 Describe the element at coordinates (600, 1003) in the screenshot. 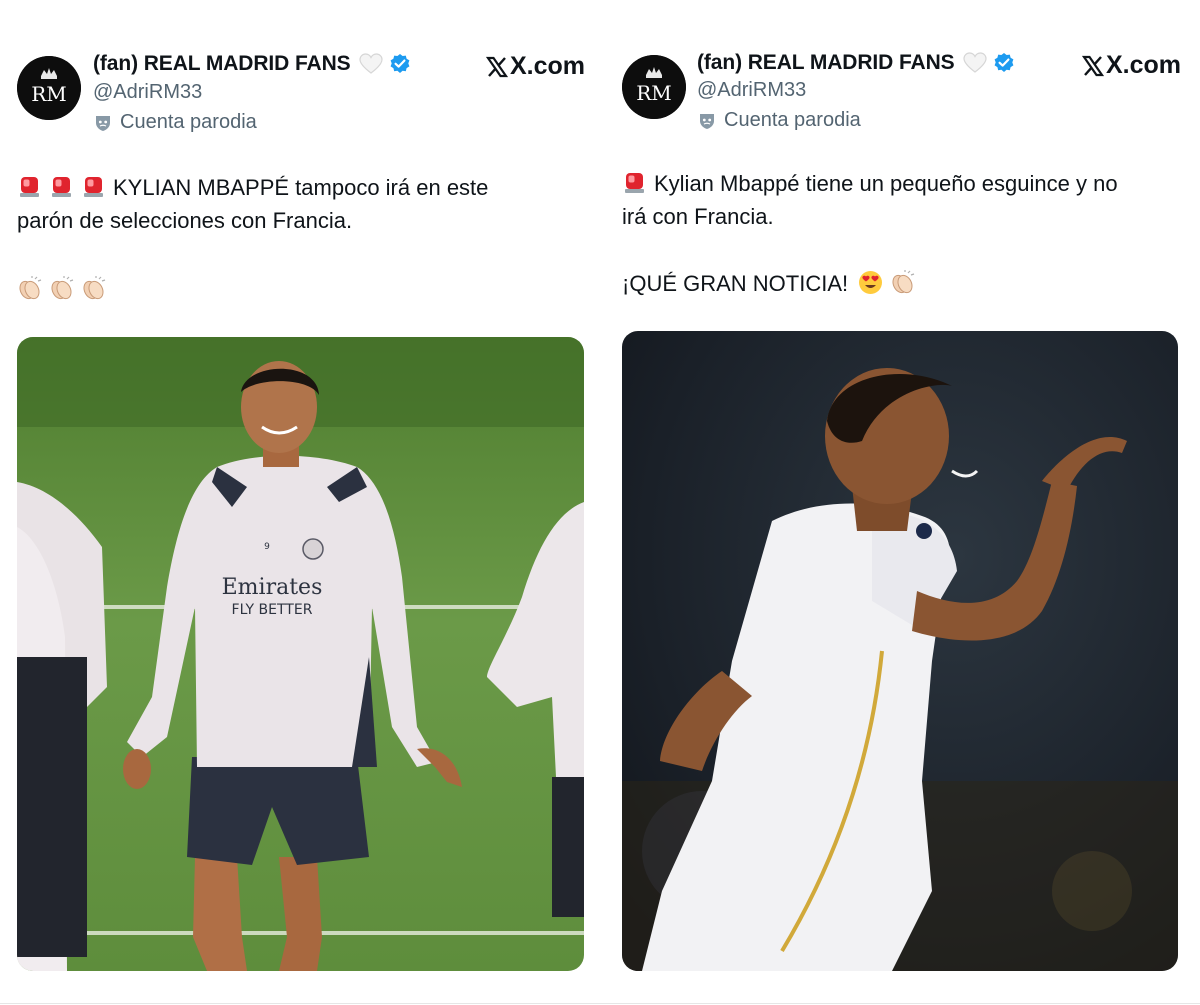

I see `bottom-divider` at that location.